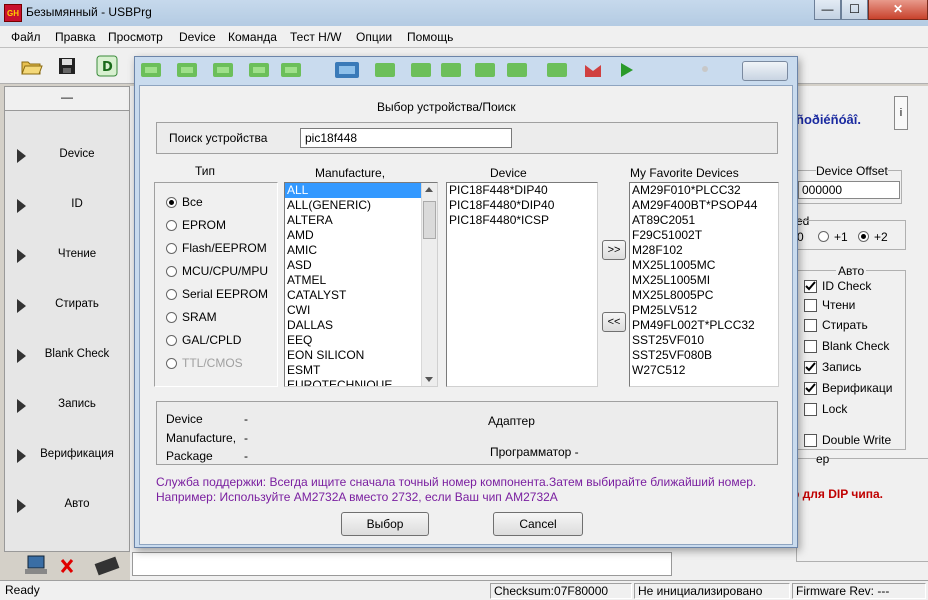 The image size is (928, 600). What do you see at coordinates (77, 404) in the screenshot?
I see `left-item-label: Запись` at bounding box center [77, 404].